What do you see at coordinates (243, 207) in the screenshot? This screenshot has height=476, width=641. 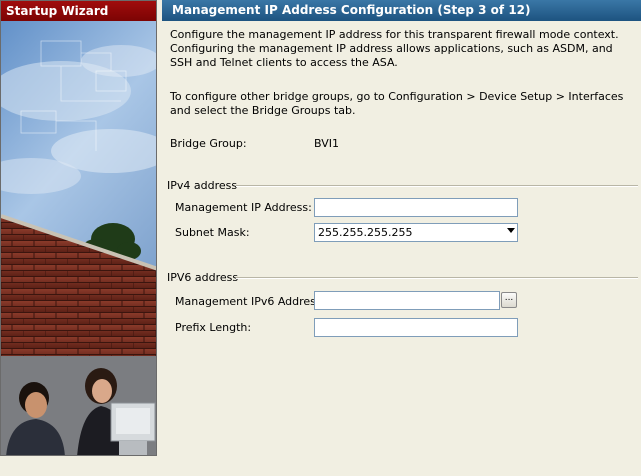 I see `mgmt-ip-label: Management IP Address:` at bounding box center [243, 207].